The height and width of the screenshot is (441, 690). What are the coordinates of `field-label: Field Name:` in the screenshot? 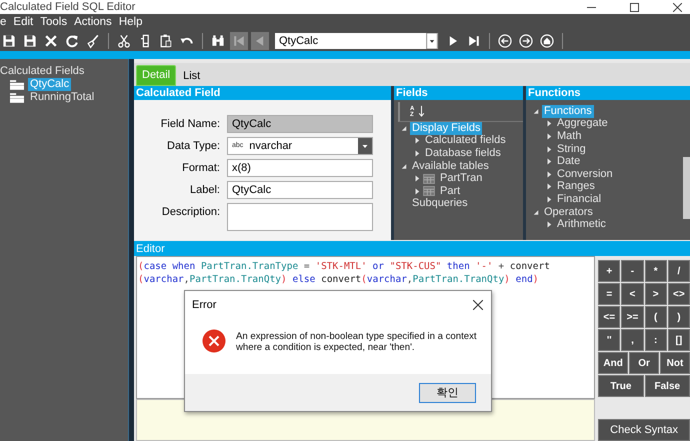 It's located at (190, 124).